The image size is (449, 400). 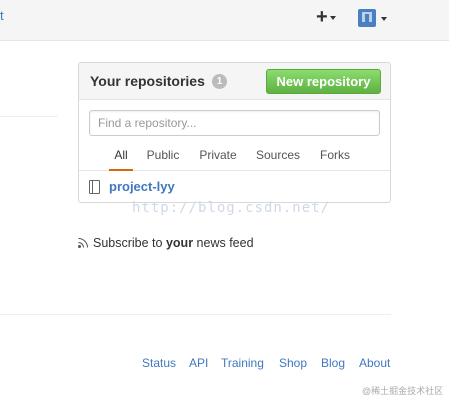 What do you see at coordinates (94, 187) in the screenshot?
I see `repo-icon` at bounding box center [94, 187].